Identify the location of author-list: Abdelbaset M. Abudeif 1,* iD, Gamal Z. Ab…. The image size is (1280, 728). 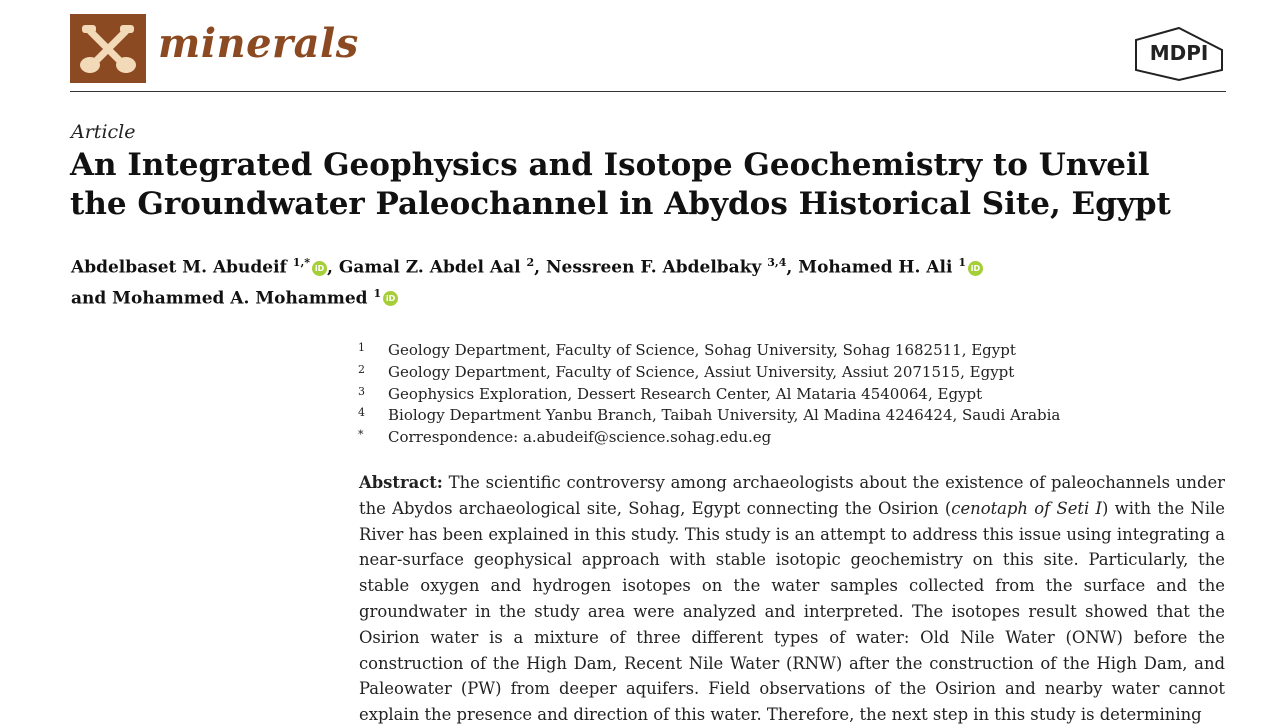
(621, 280).